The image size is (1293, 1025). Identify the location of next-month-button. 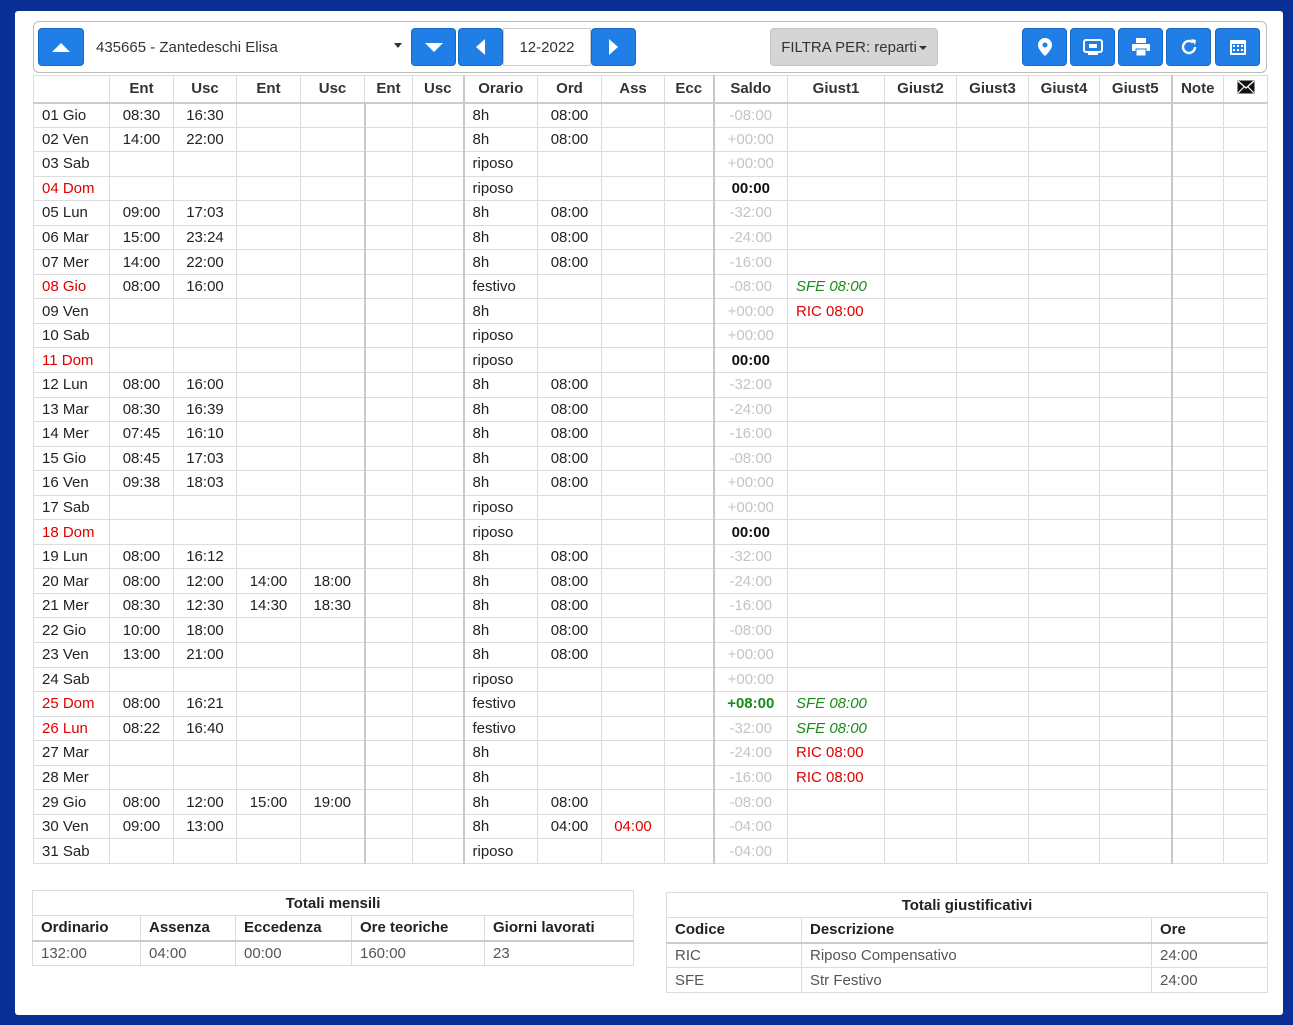
(613, 47).